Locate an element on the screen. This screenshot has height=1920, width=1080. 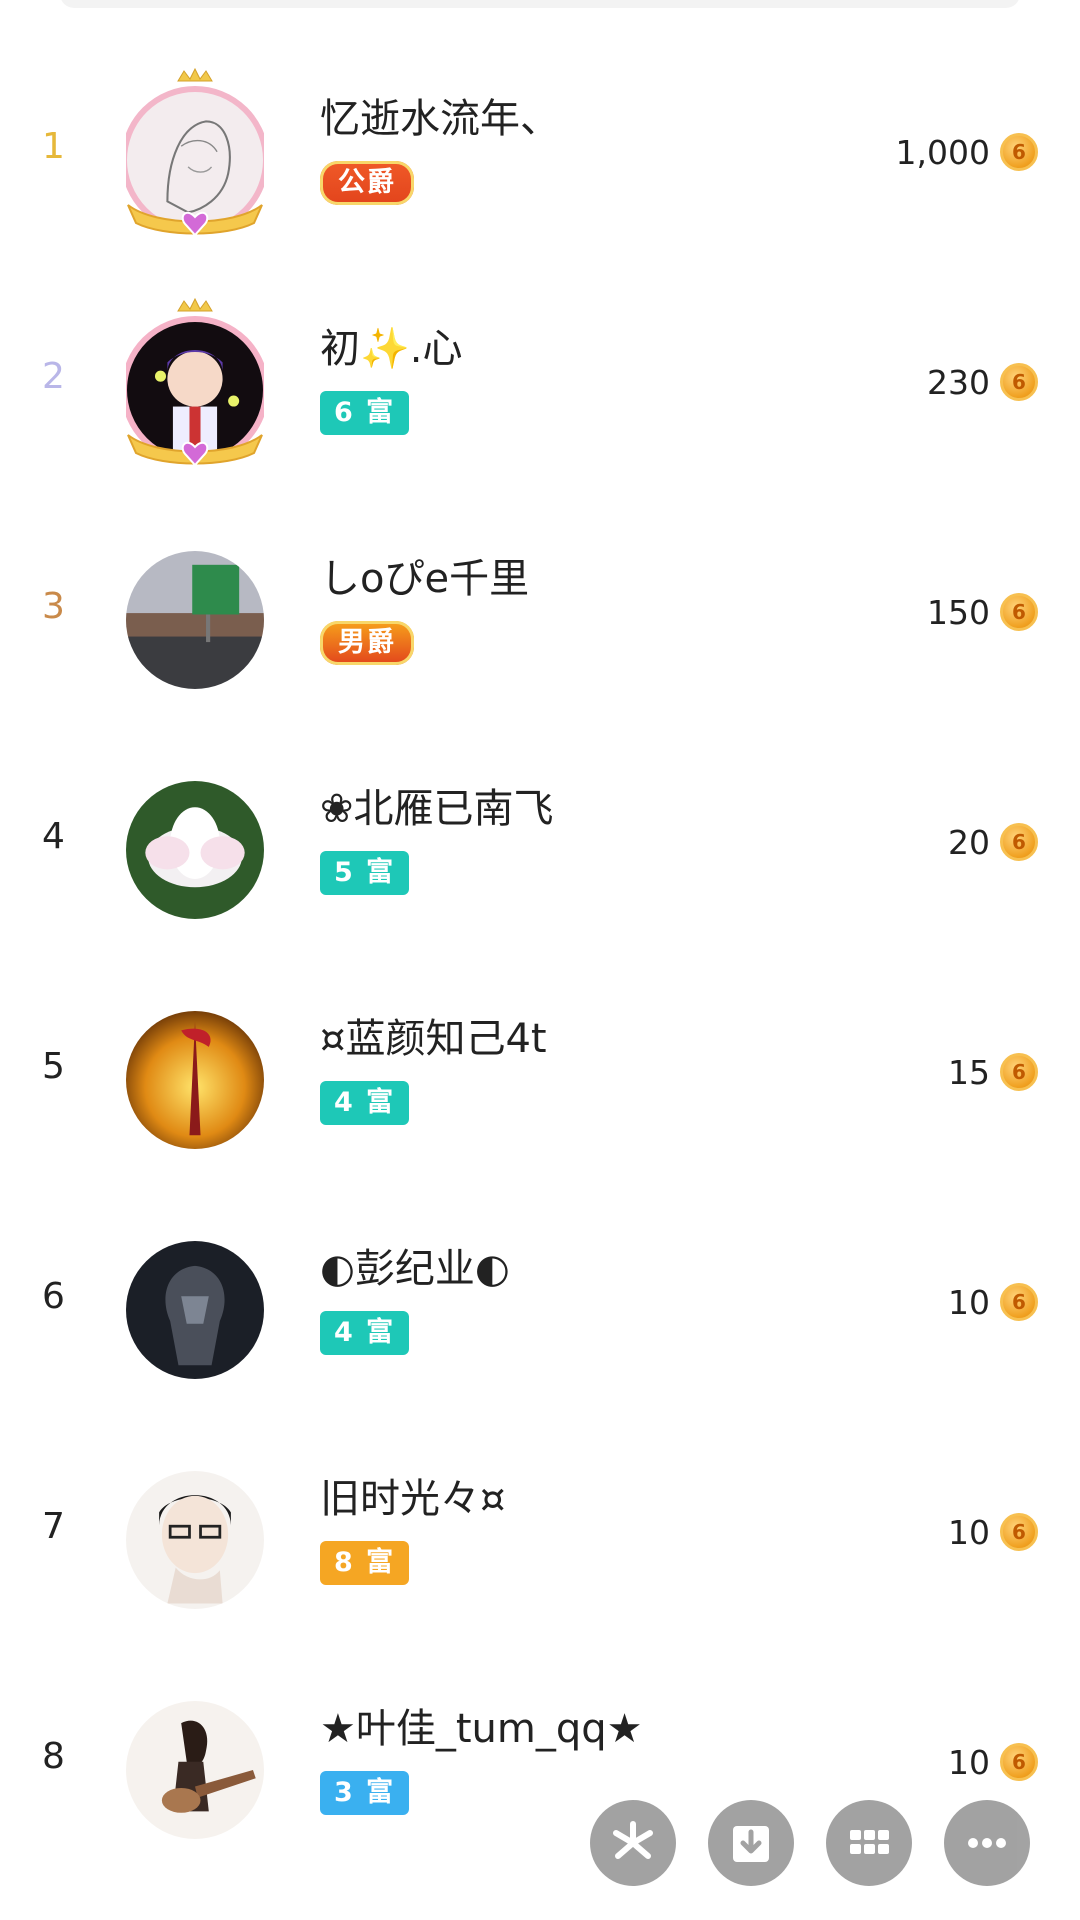
noble-title-badge: 公爵 is located at coordinates (367, 183).